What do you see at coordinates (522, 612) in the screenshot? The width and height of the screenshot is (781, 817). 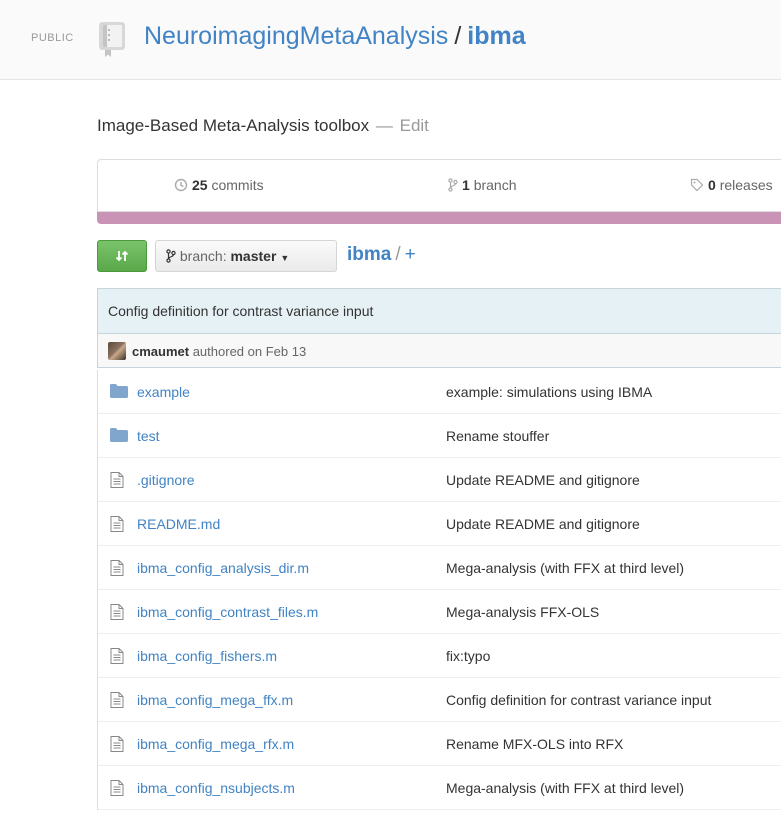 I see `file-commit-message: Mega-analysis FFX-OLS` at bounding box center [522, 612].